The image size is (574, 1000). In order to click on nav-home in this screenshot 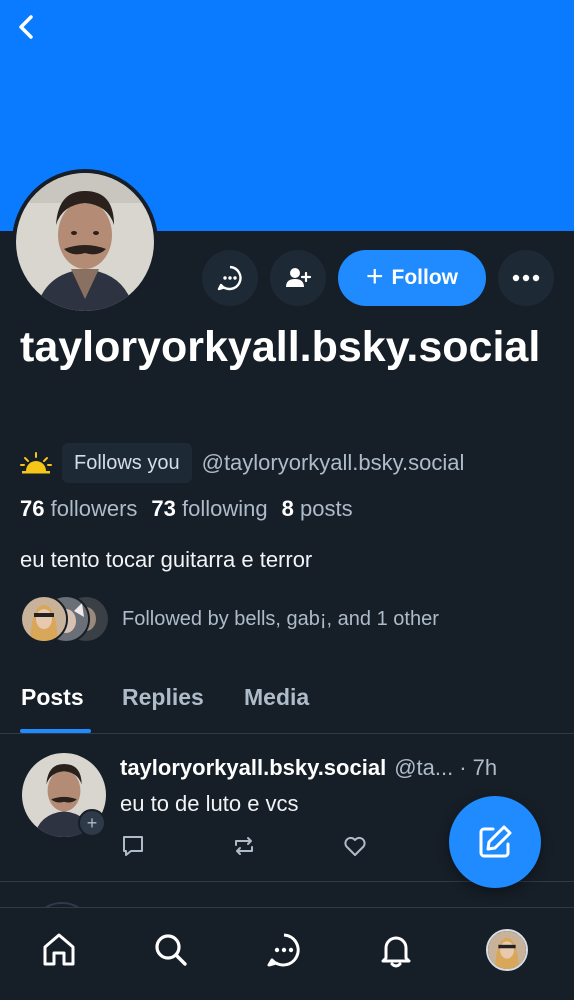, I will do `click(59, 950)`.